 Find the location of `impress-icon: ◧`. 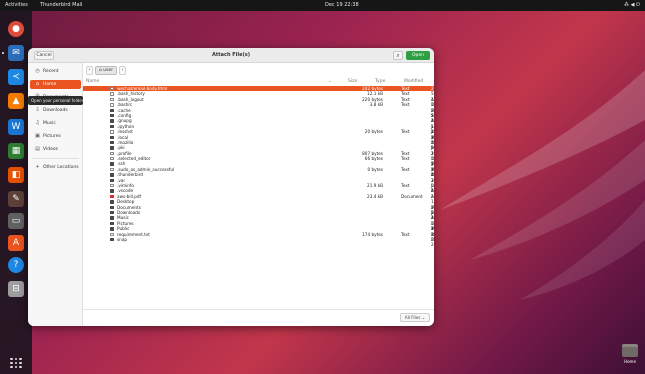

impress-icon: ◧ is located at coordinates (16, 175).